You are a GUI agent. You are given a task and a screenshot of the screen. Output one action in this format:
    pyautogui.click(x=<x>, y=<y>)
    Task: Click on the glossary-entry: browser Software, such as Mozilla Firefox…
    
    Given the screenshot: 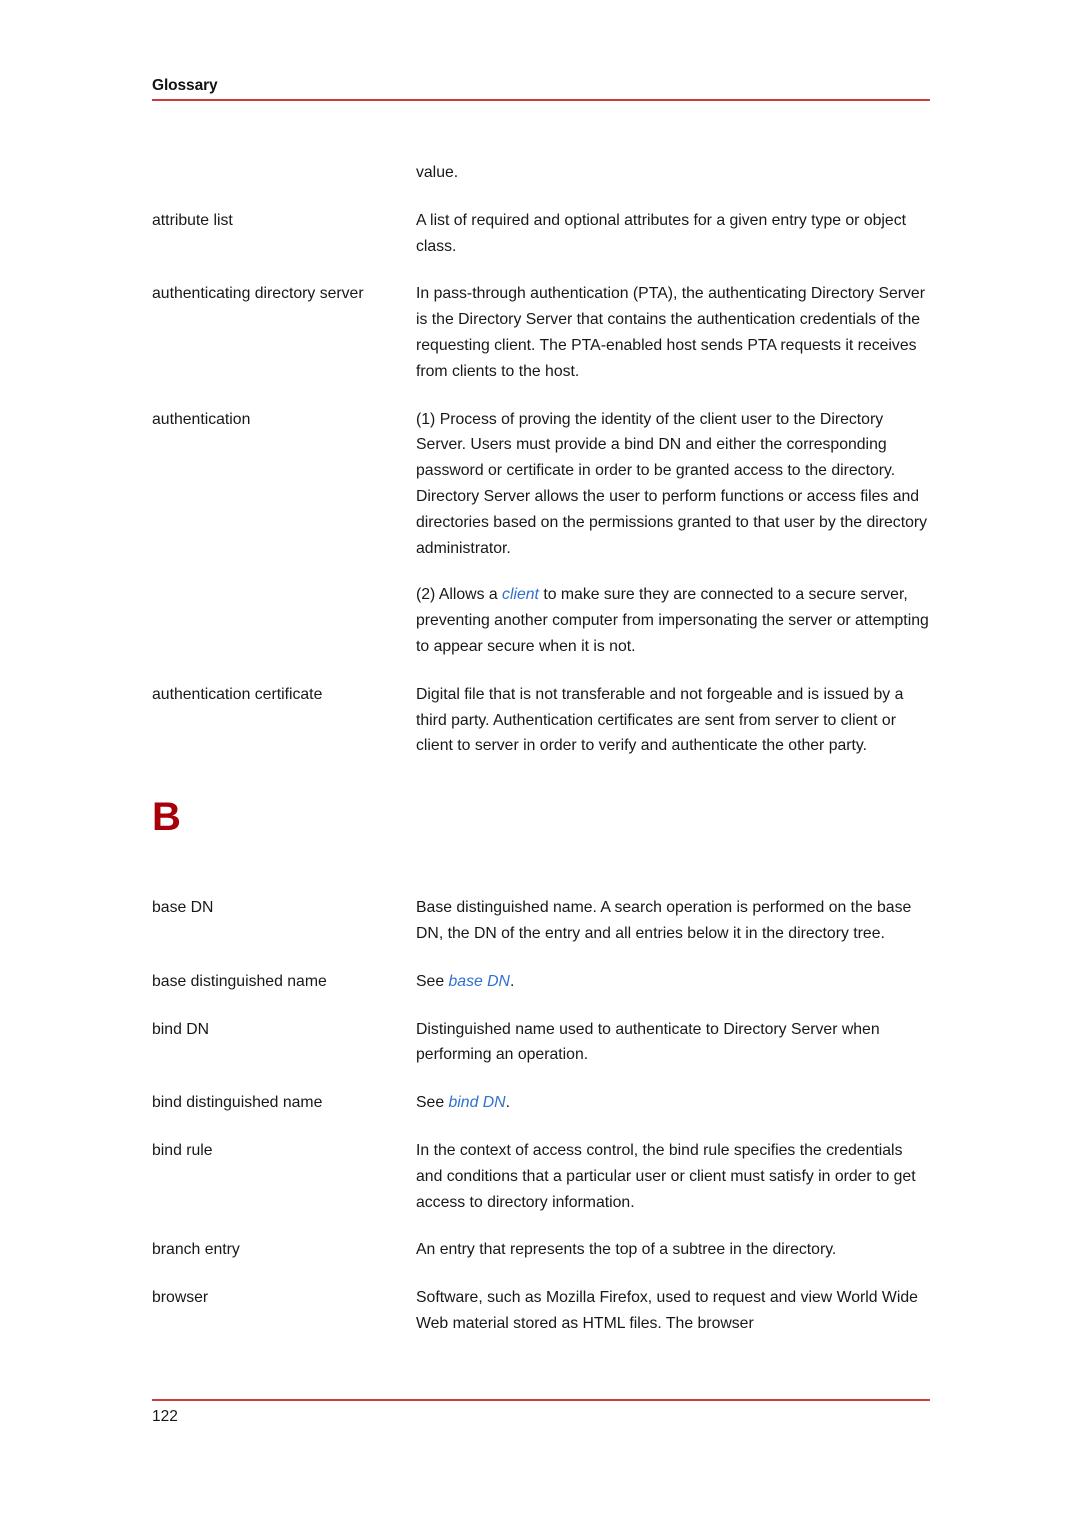 What is the action you would take?
    pyautogui.click(x=541, y=1311)
    